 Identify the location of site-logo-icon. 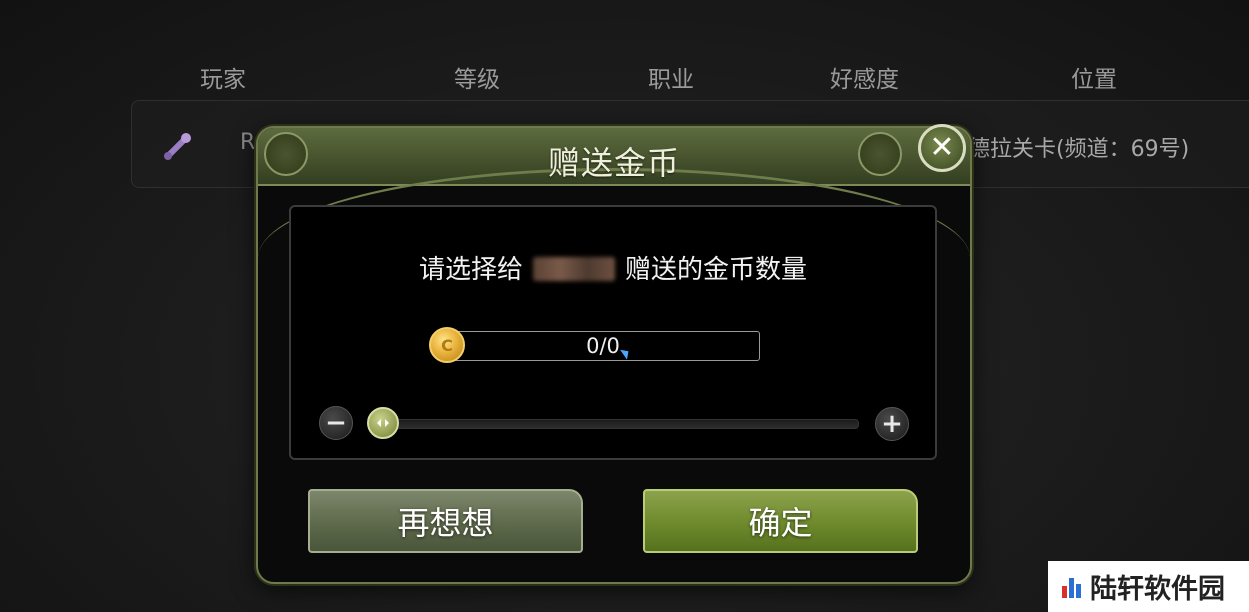
(1072, 587).